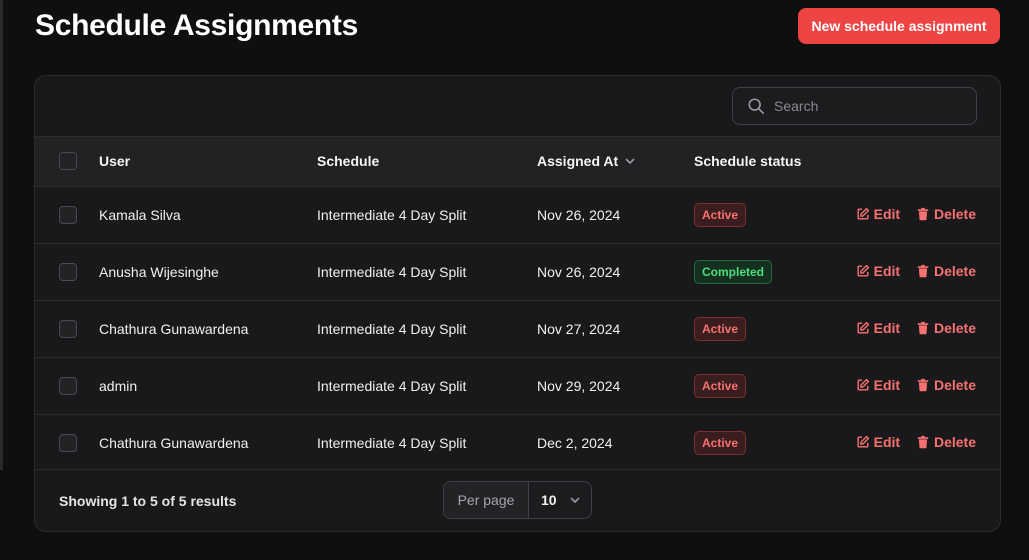 The height and width of the screenshot is (560, 1029). I want to click on per-page-value: 10, so click(549, 500).